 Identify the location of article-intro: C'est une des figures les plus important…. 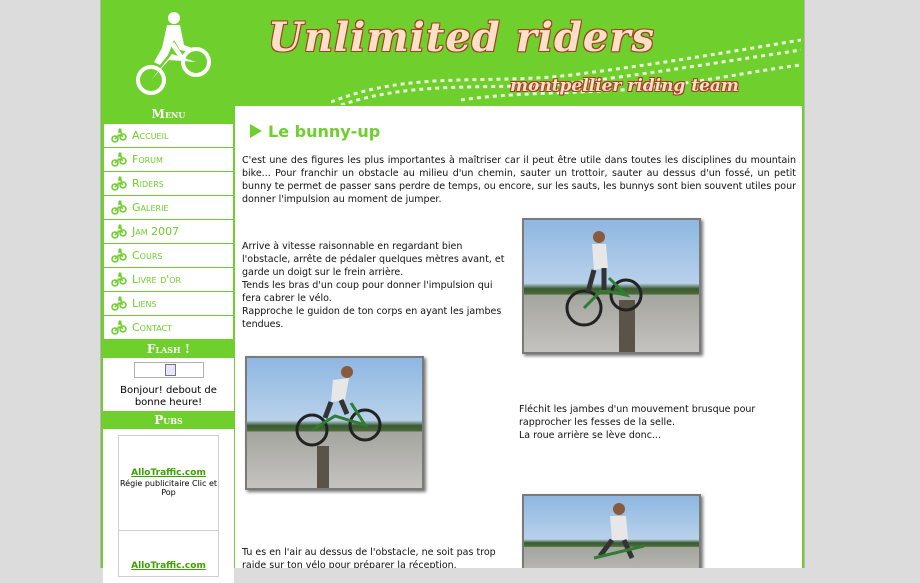
(519, 180).